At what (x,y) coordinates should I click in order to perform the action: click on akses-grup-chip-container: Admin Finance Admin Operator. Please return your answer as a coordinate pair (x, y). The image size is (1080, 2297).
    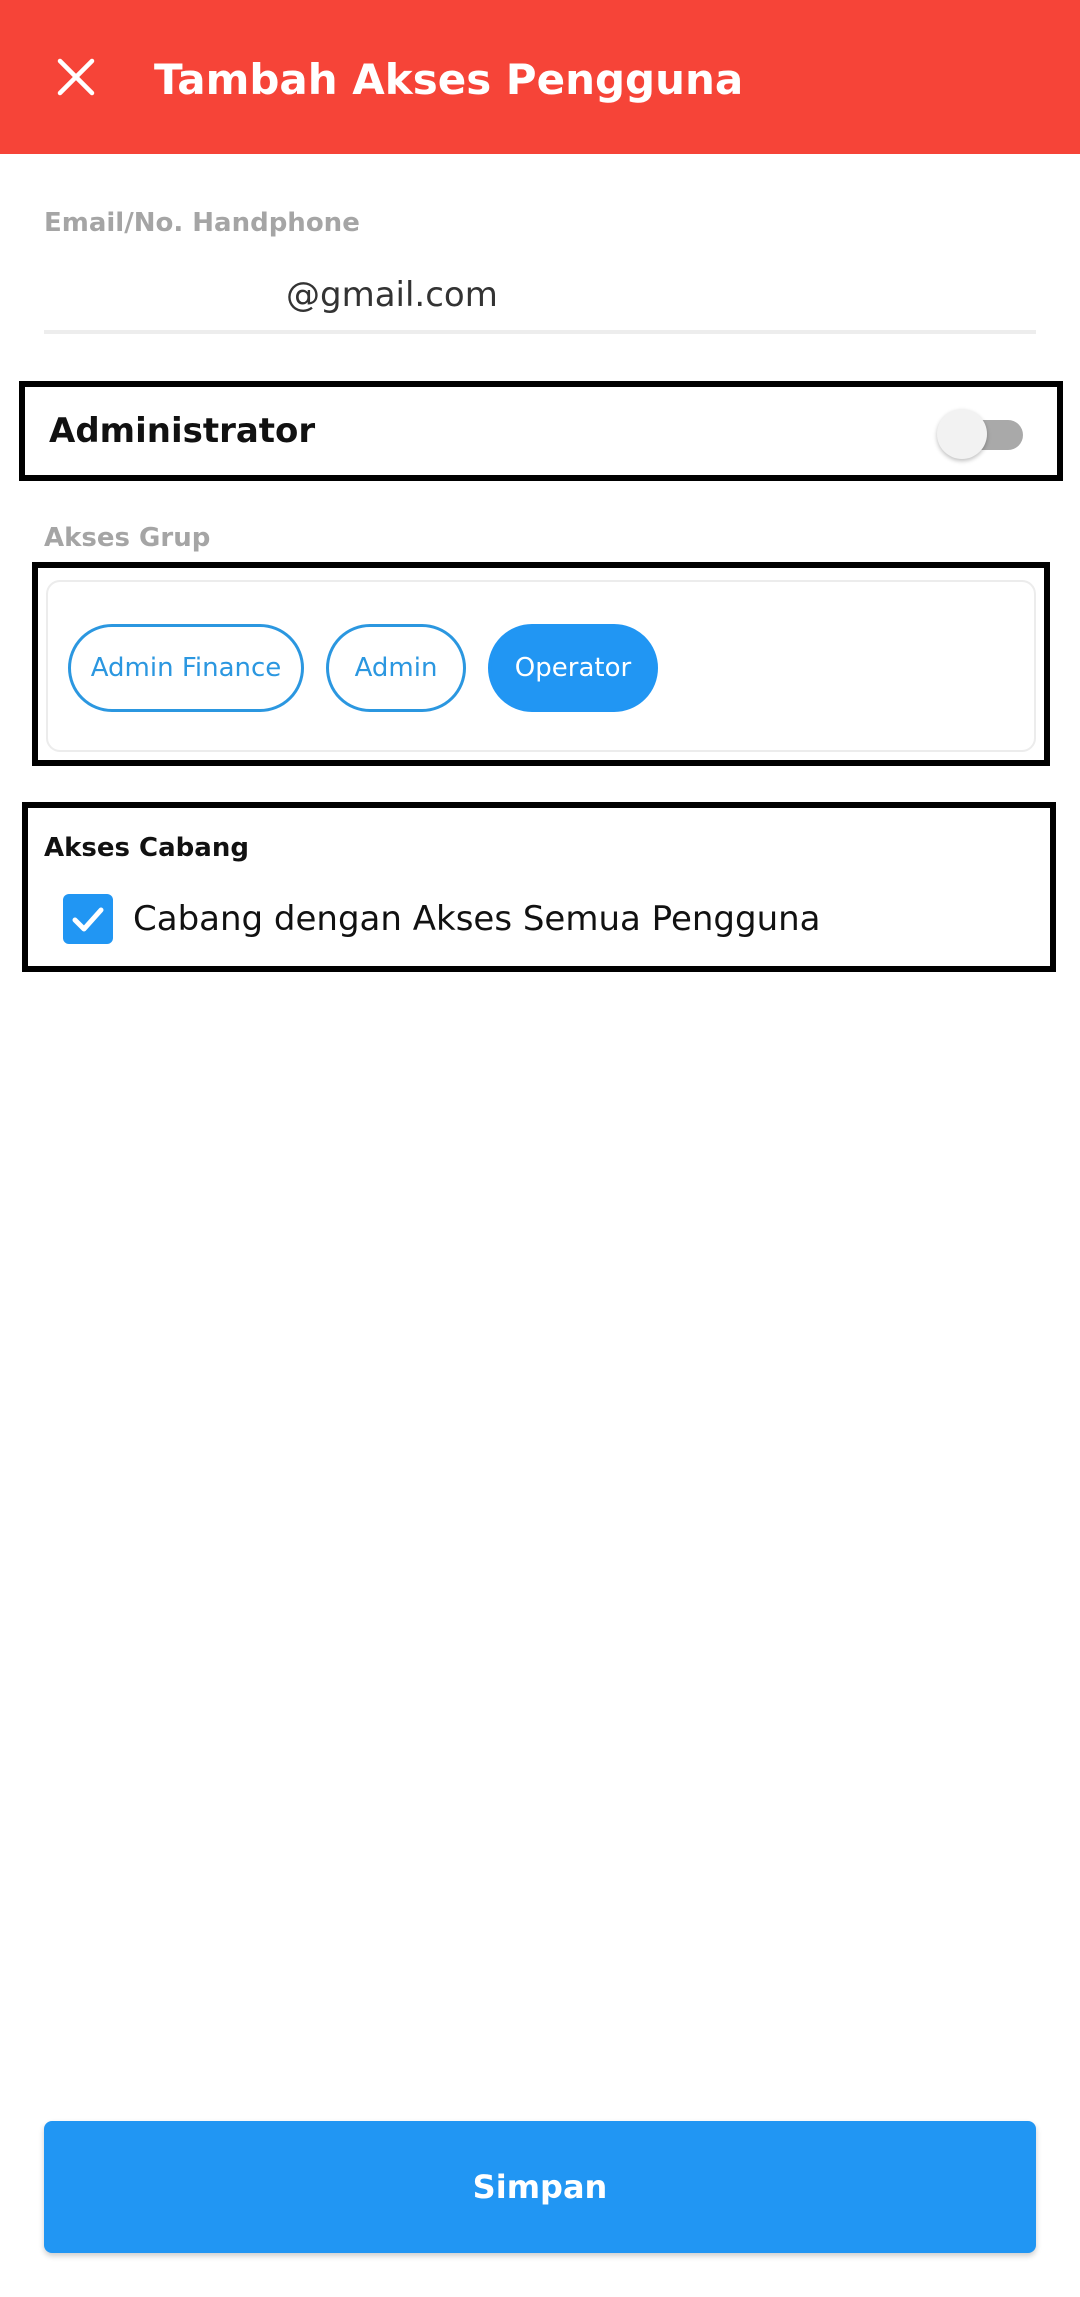
    Looking at the image, I should click on (541, 666).